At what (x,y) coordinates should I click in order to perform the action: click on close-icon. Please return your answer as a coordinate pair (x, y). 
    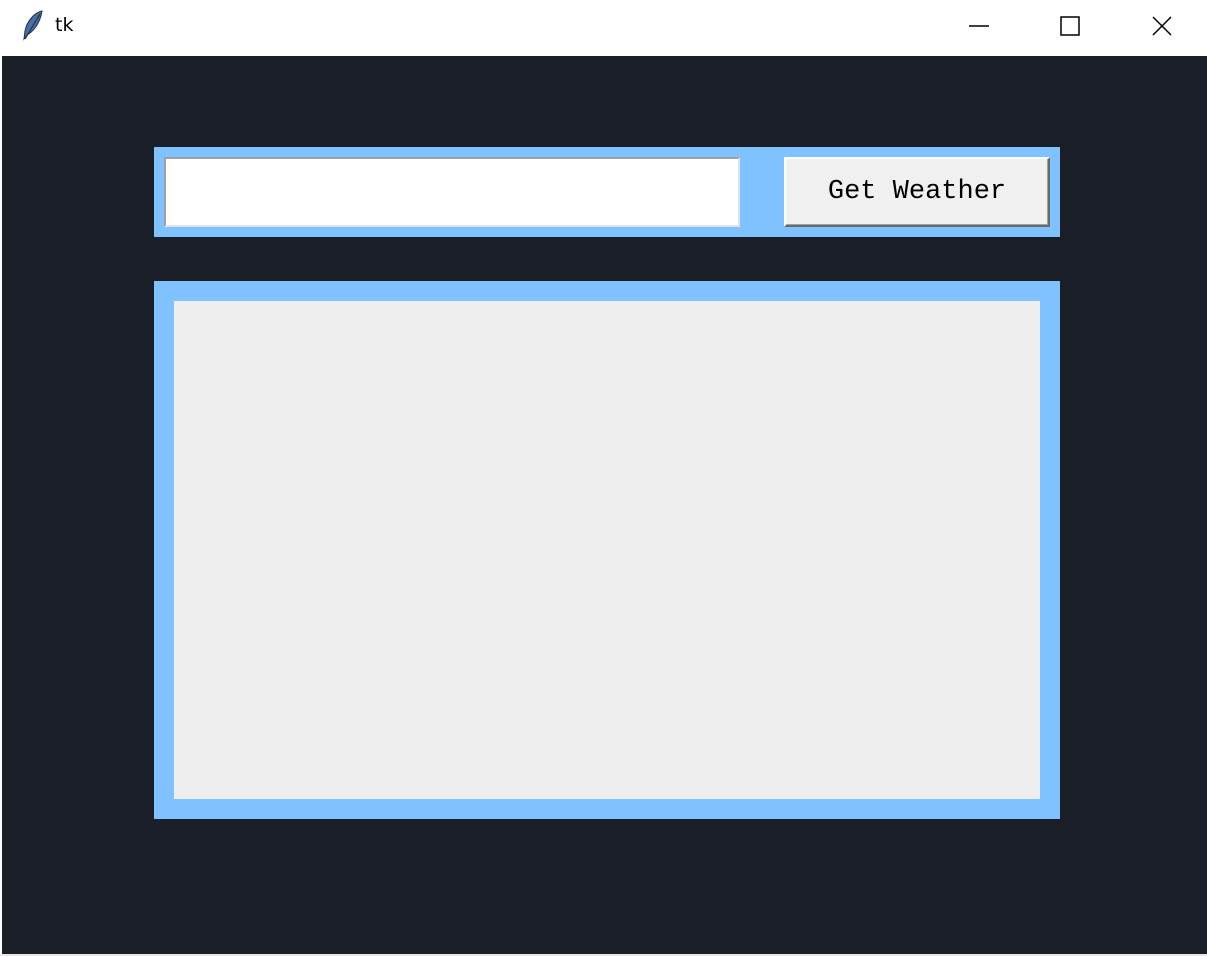
    Looking at the image, I should click on (1162, 26).